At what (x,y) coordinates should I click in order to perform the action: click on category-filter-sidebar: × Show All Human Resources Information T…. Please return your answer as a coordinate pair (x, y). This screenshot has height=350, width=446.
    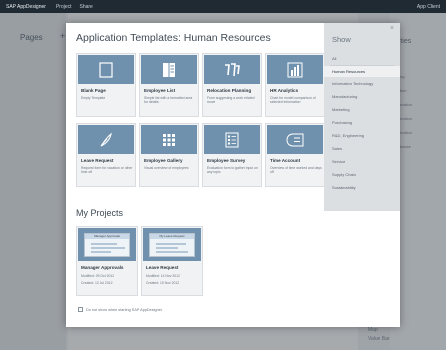
    Looking at the image, I should click on (362, 117).